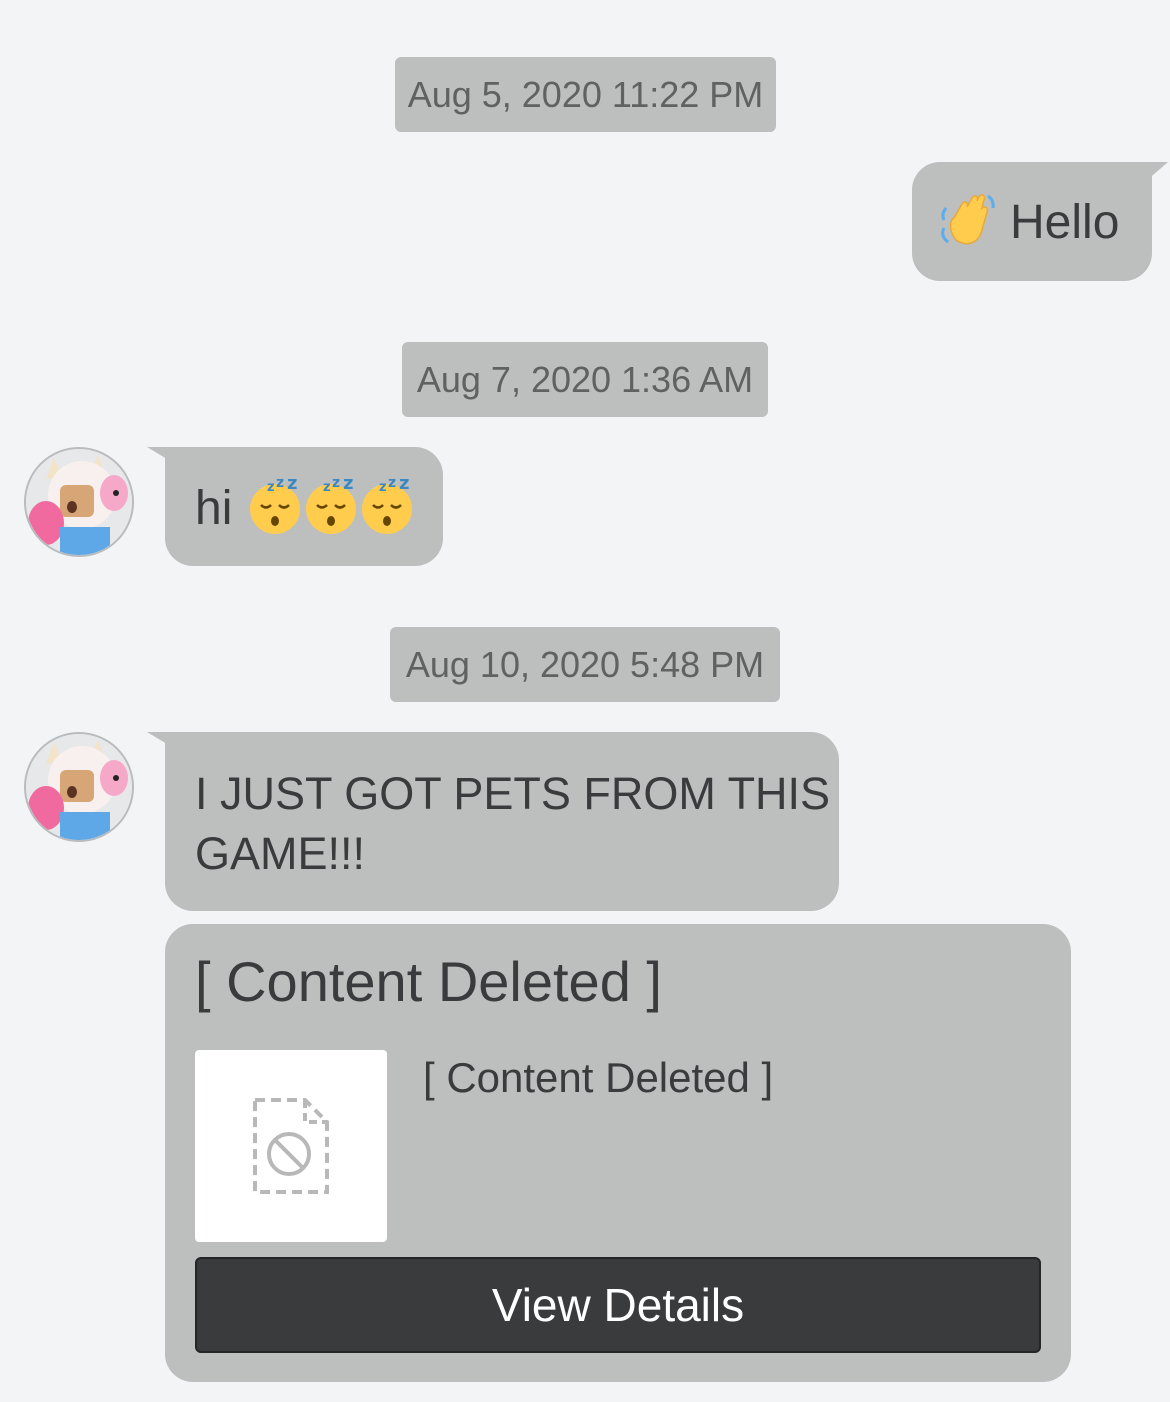 The image size is (1170, 1402). Describe the element at coordinates (1065, 222) in the screenshot. I see `sent-message-text: Hello` at that location.